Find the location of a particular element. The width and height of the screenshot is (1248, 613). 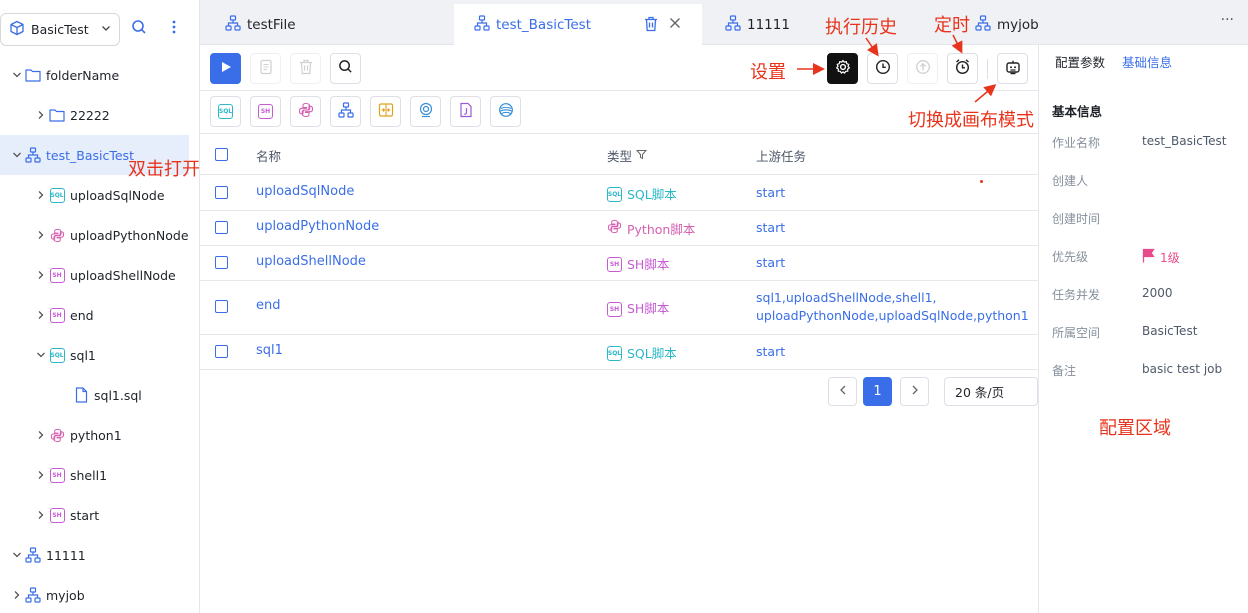

tab-testfile: testFile is located at coordinates (260, 24).